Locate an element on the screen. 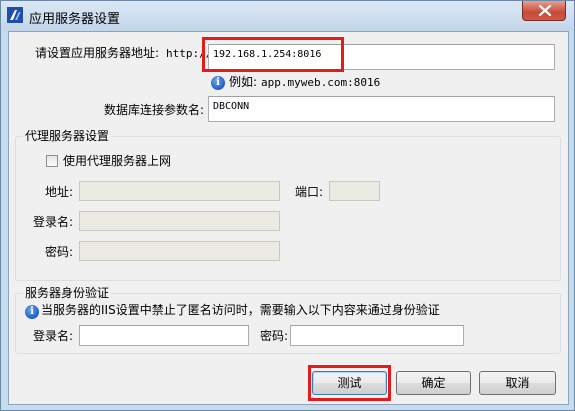 Image resolution: width=575 pixels, height=411 pixels. example-value: app.myweb.com:8016 is located at coordinates (321, 82).